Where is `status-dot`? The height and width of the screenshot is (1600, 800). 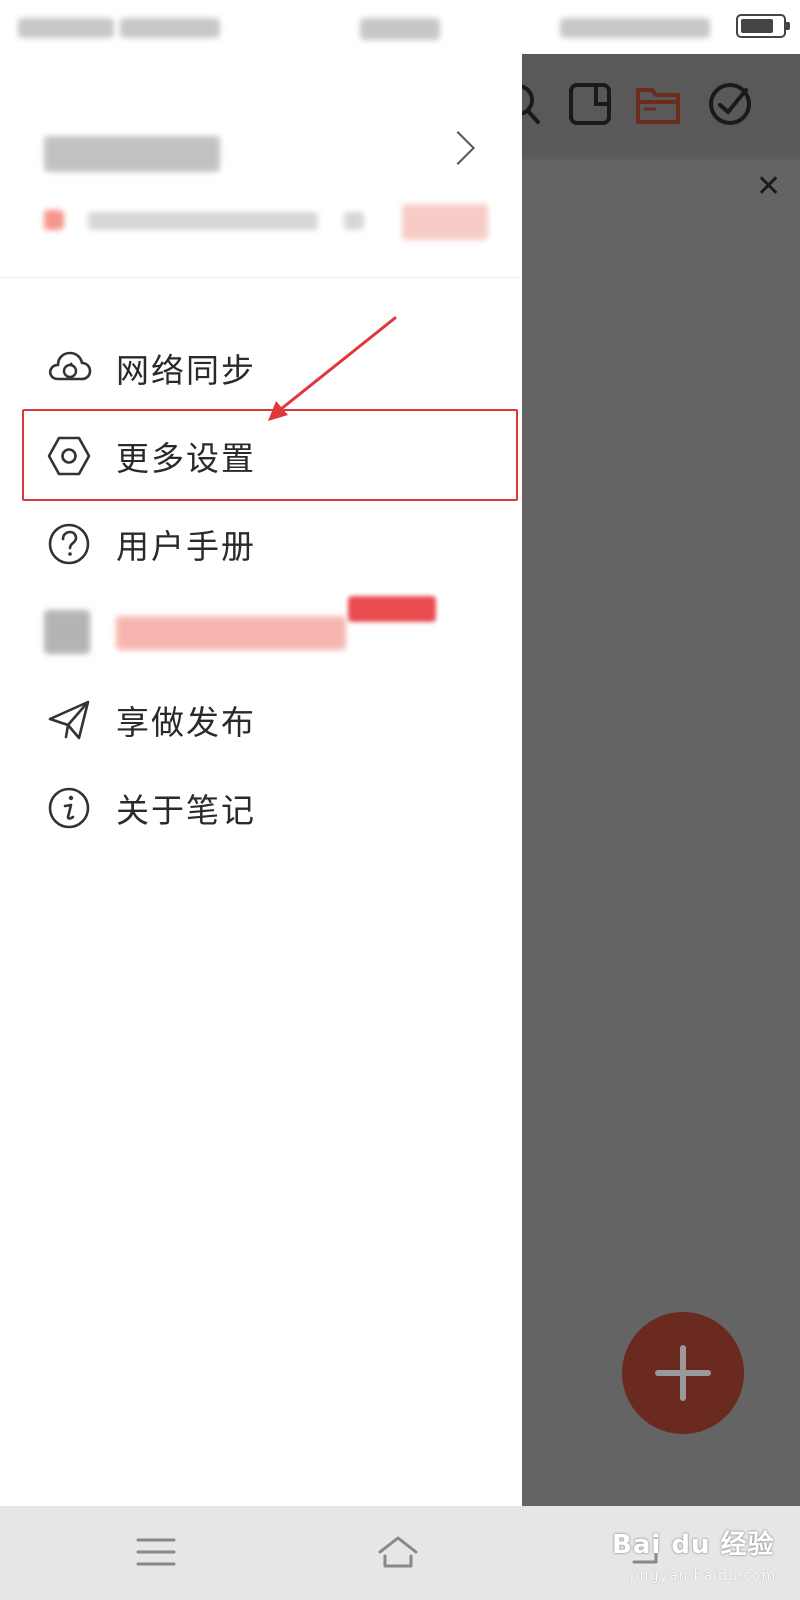 status-dot is located at coordinates (54, 220).